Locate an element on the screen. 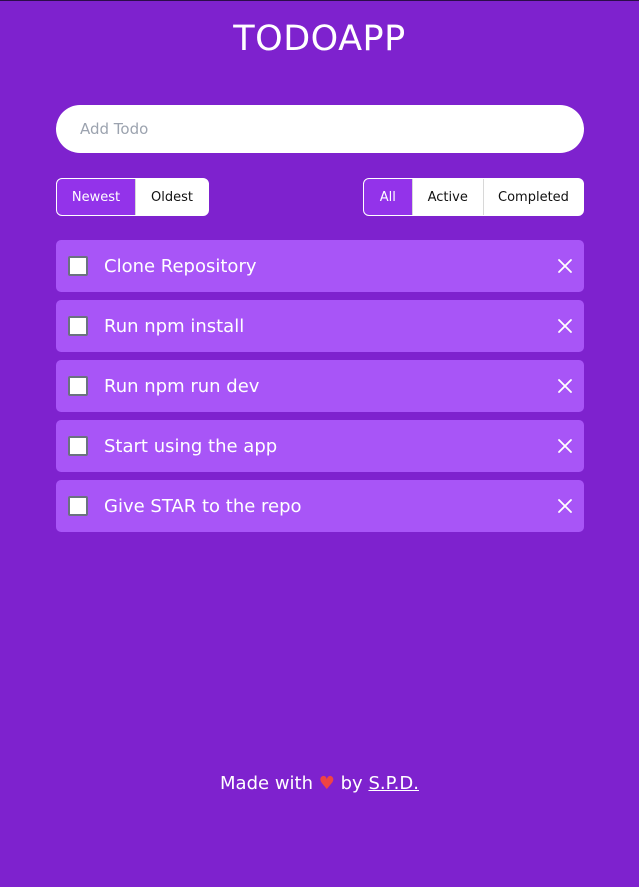 Image resolution: width=639 pixels, height=887 pixels. todo-text: Clone Repository is located at coordinates (180, 266).